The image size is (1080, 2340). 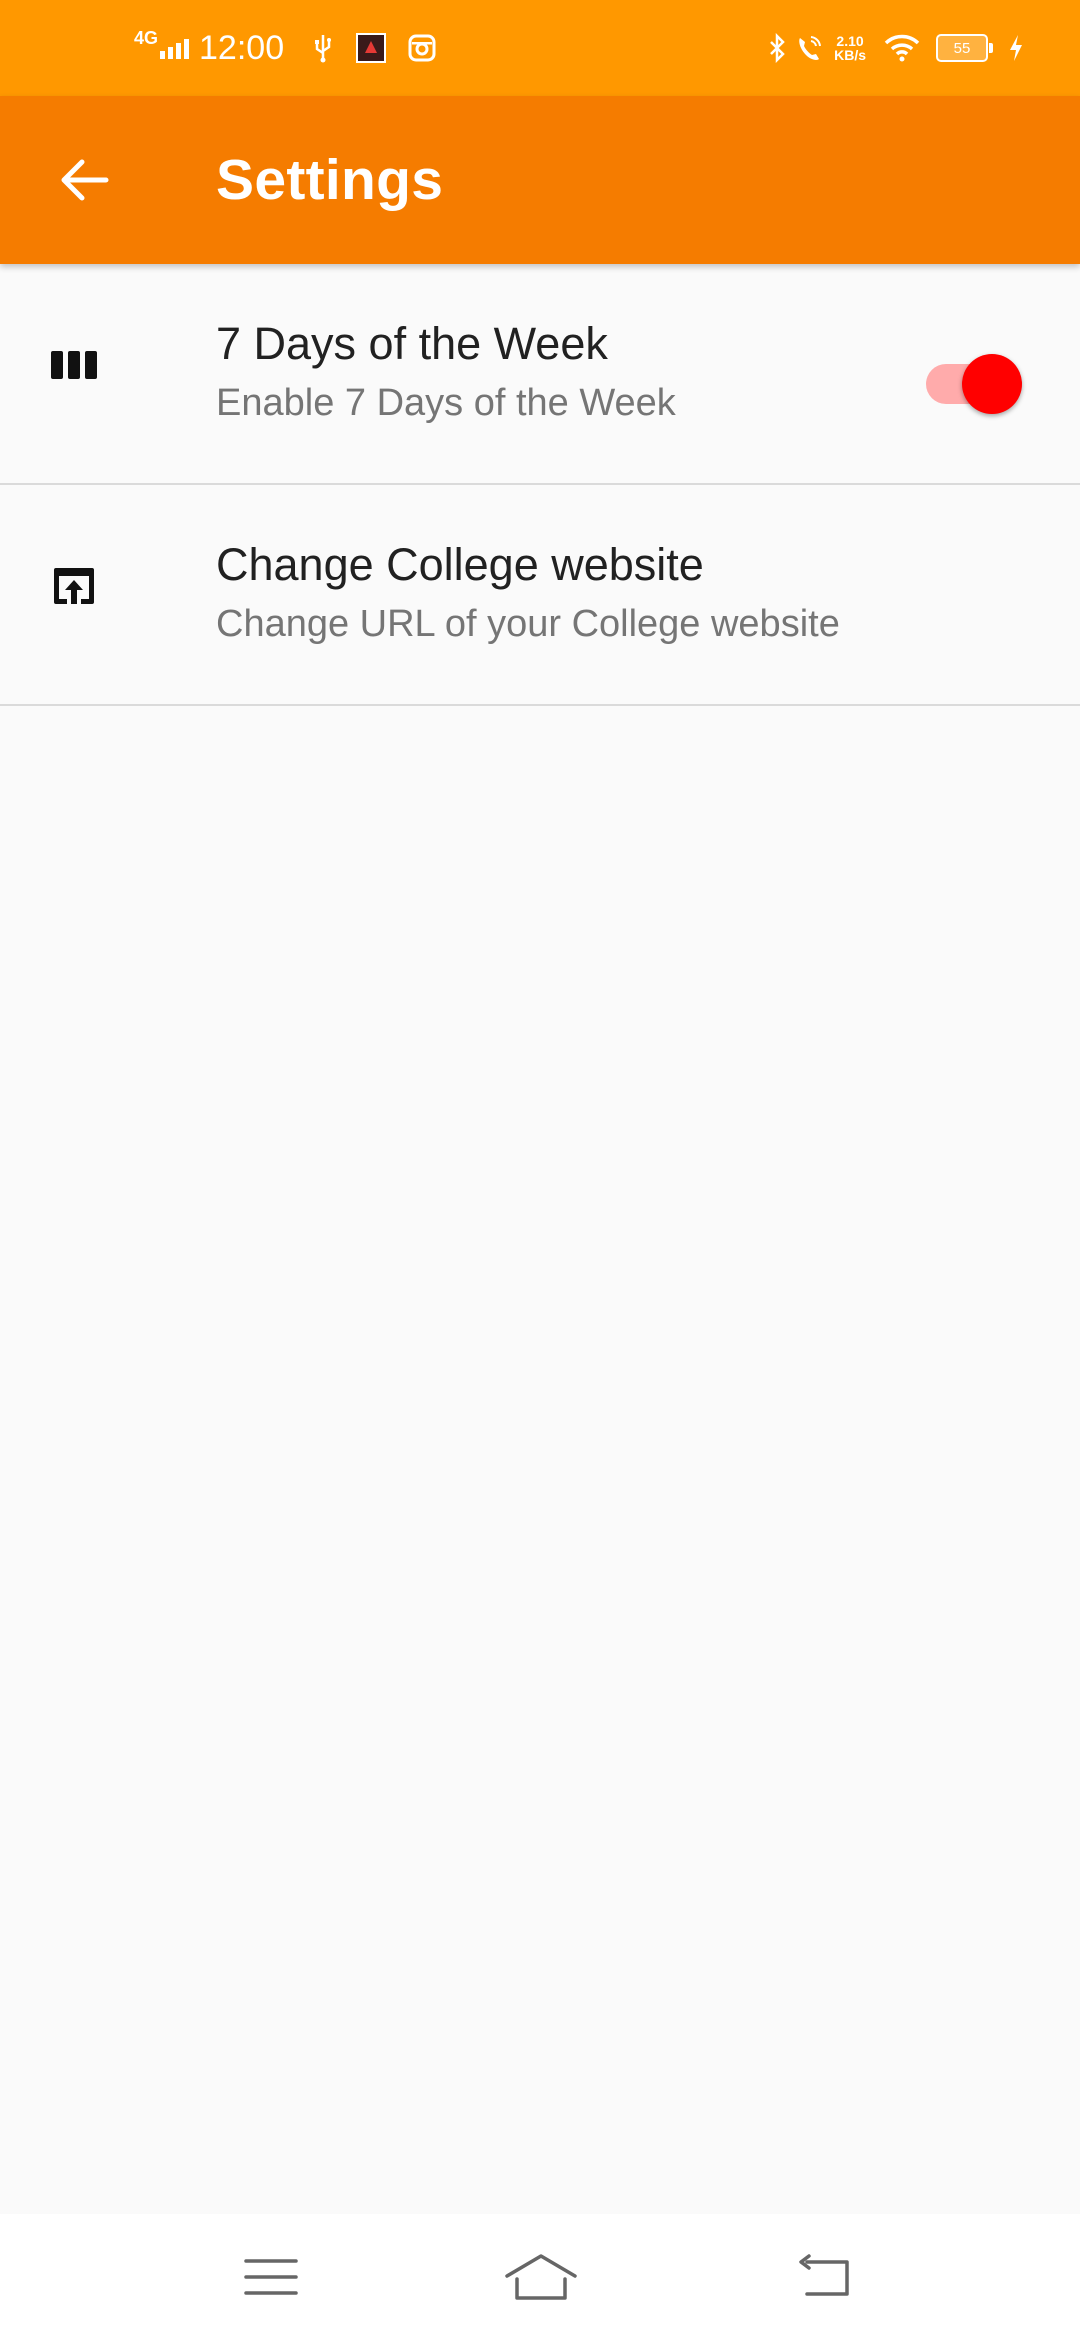 What do you see at coordinates (460, 564) in the screenshot?
I see `preference-title: Change College website` at bounding box center [460, 564].